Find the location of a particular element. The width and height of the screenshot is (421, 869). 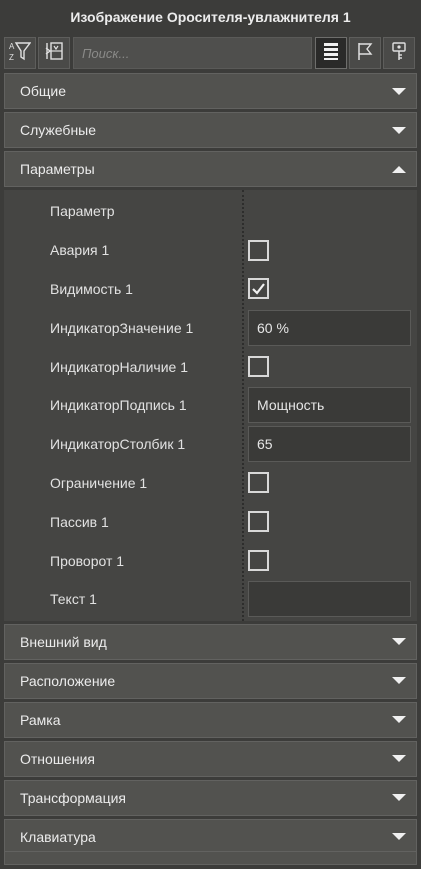

key-icon is located at coordinates (399, 53).